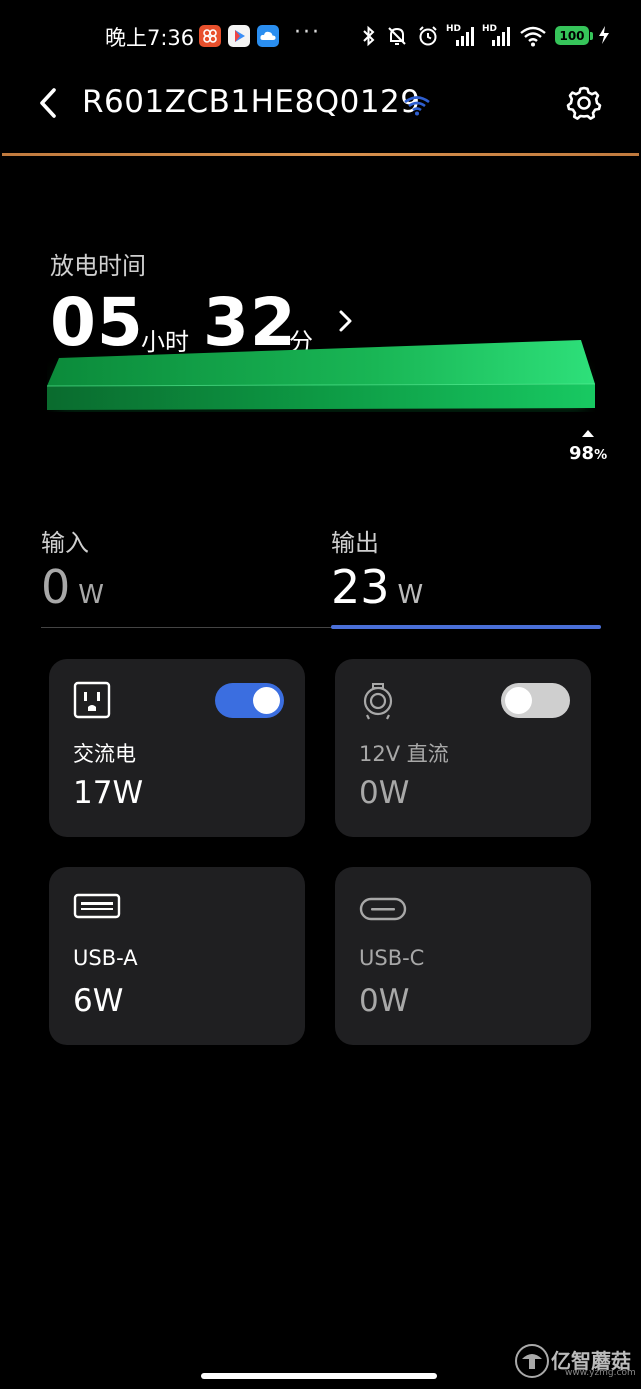  What do you see at coordinates (177, 748) in the screenshot?
I see `port-card-ac: 交流电 17W` at bounding box center [177, 748].